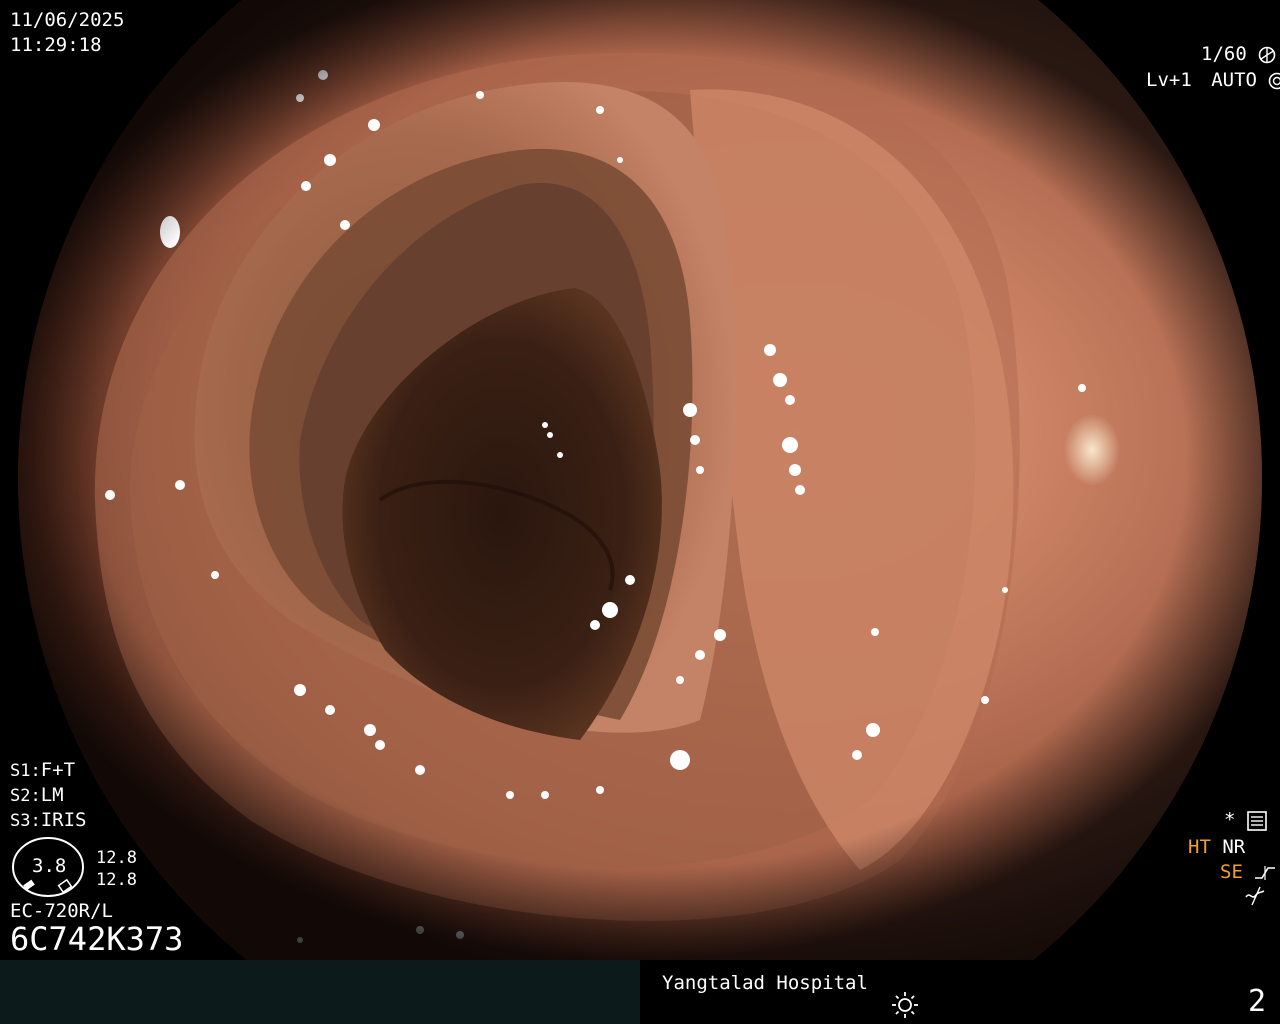 The width and height of the screenshot is (1280, 1024). Describe the element at coordinates (1216, 847) in the screenshot. I see `ht-nr-status: HT NR` at that location.